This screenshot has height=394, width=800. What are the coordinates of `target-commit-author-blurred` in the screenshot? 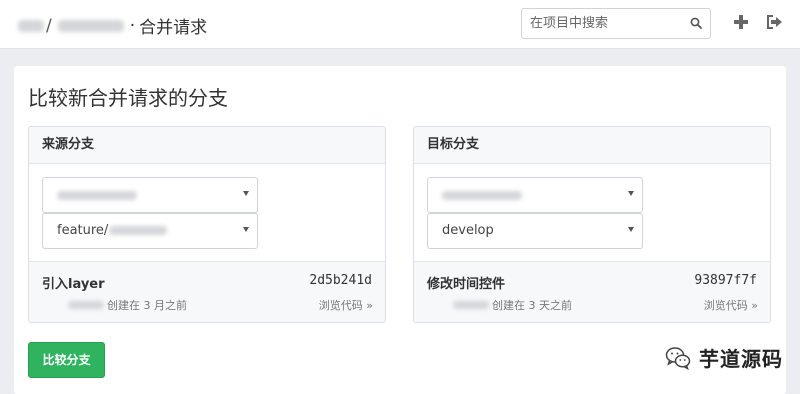 It's located at (471, 305).